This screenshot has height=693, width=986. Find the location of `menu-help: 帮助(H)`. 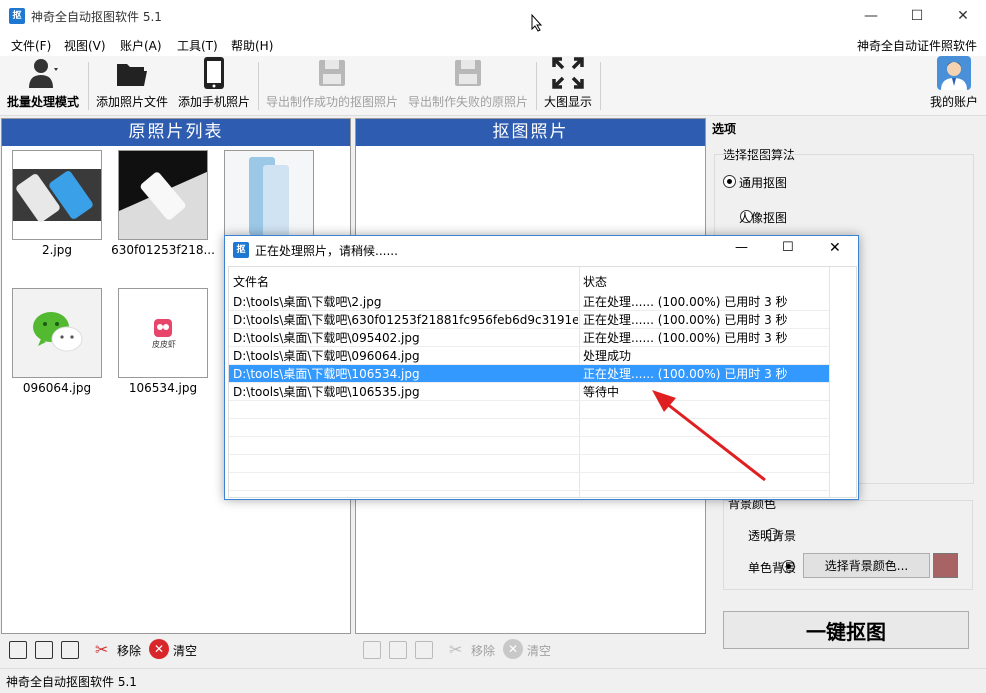

menu-help: 帮助(H) is located at coordinates (252, 45).